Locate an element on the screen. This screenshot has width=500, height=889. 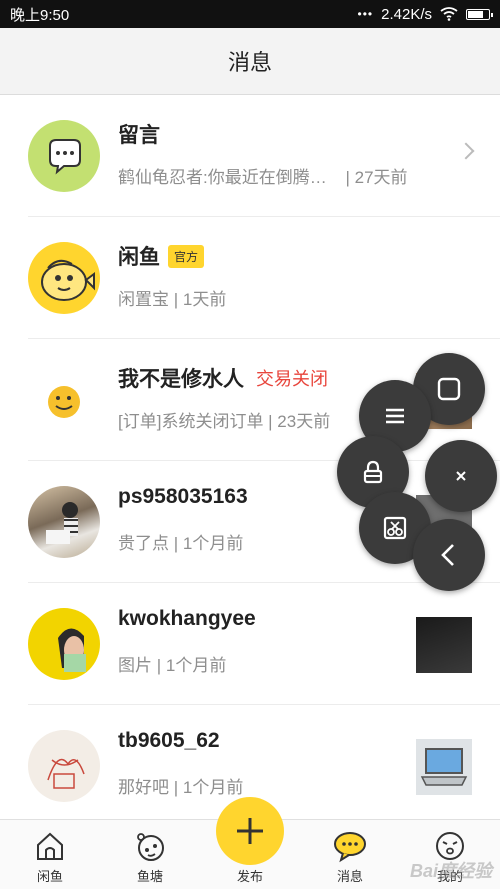
watermark: Bai度经验 is located at coordinates (450, 871).